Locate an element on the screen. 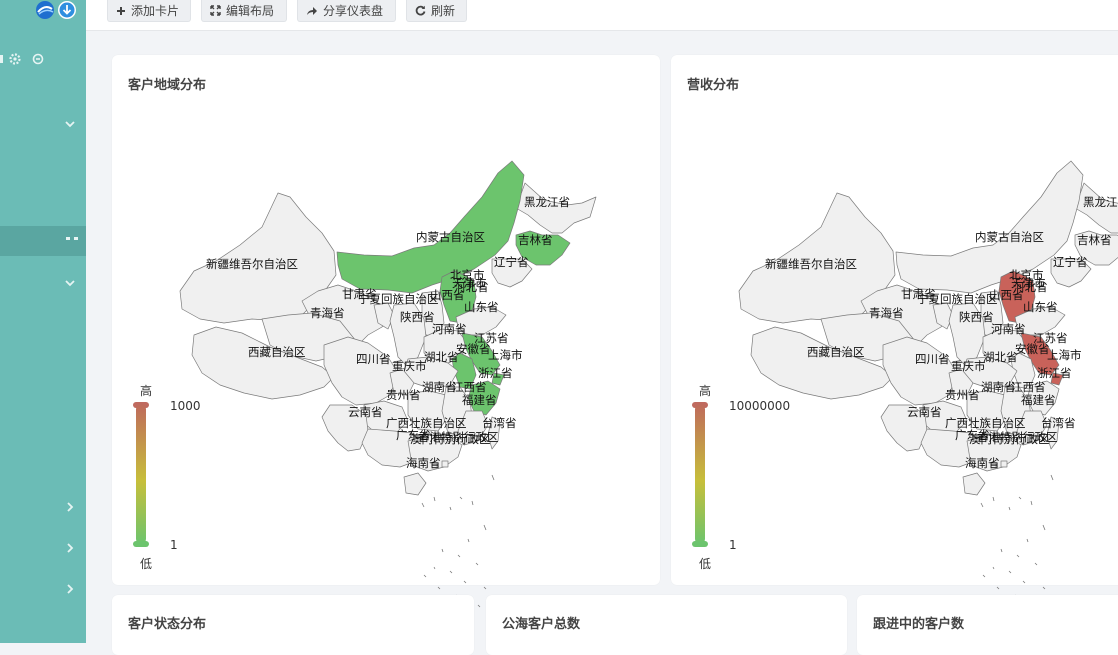 The image size is (1118, 655). card-title: 客户状态分布 is located at coordinates (167, 624).